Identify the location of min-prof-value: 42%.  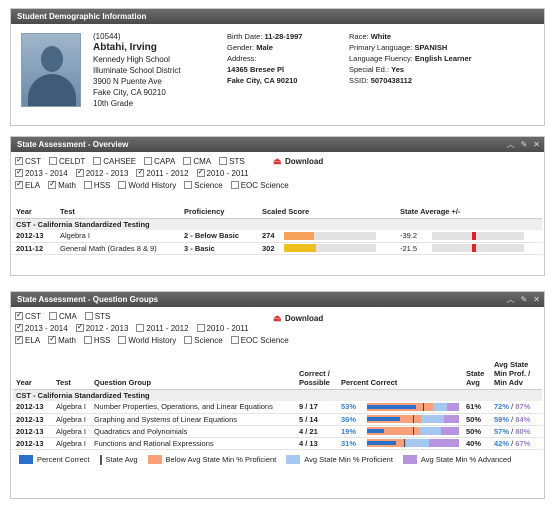
(501, 443).